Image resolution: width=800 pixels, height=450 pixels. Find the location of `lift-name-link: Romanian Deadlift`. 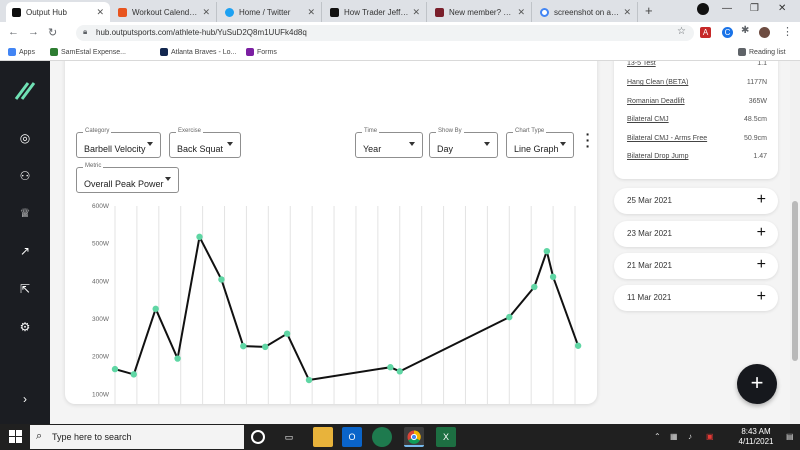

lift-name-link: Romanian Deadlift is located at coordinates (656, 101).